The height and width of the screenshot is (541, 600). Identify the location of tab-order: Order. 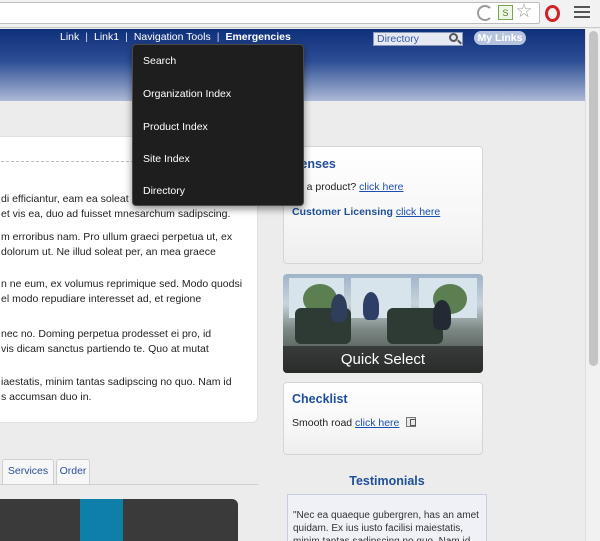
(73, 472).